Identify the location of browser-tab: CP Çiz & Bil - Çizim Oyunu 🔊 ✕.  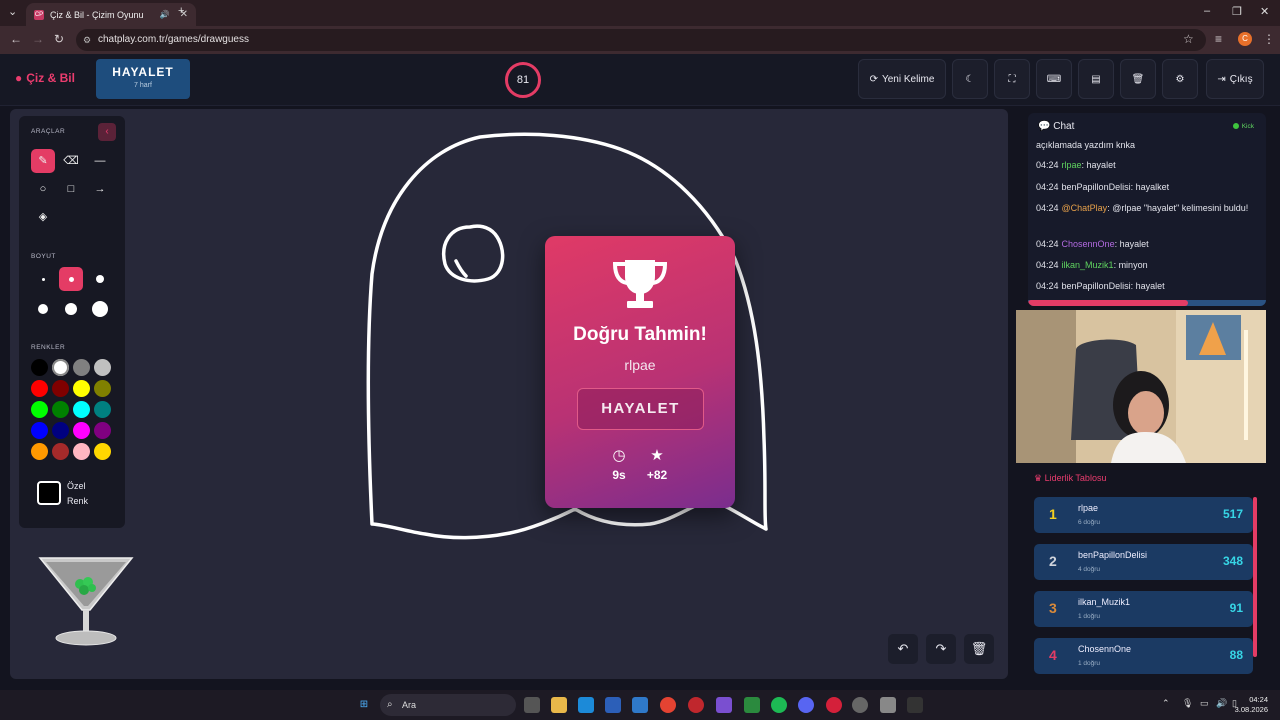
(111, 14).